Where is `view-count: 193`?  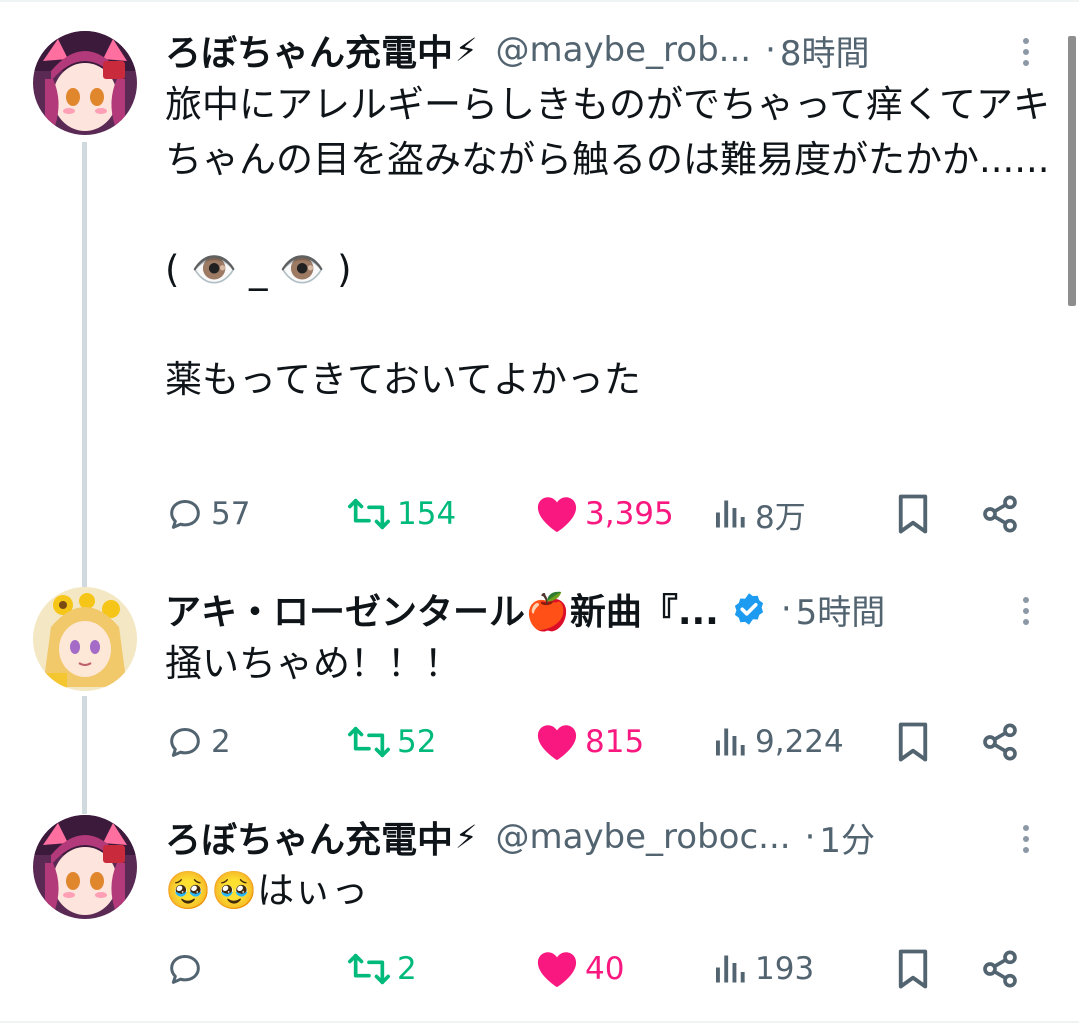
view-count: 193 is located at coordinates (785, 969).